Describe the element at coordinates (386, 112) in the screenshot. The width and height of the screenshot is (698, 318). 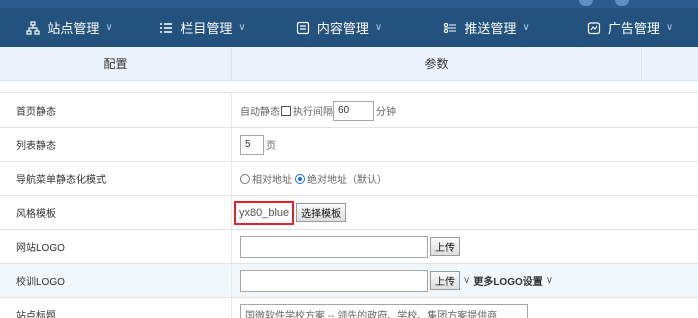
I see `interval-unit: 分钟` at that location.